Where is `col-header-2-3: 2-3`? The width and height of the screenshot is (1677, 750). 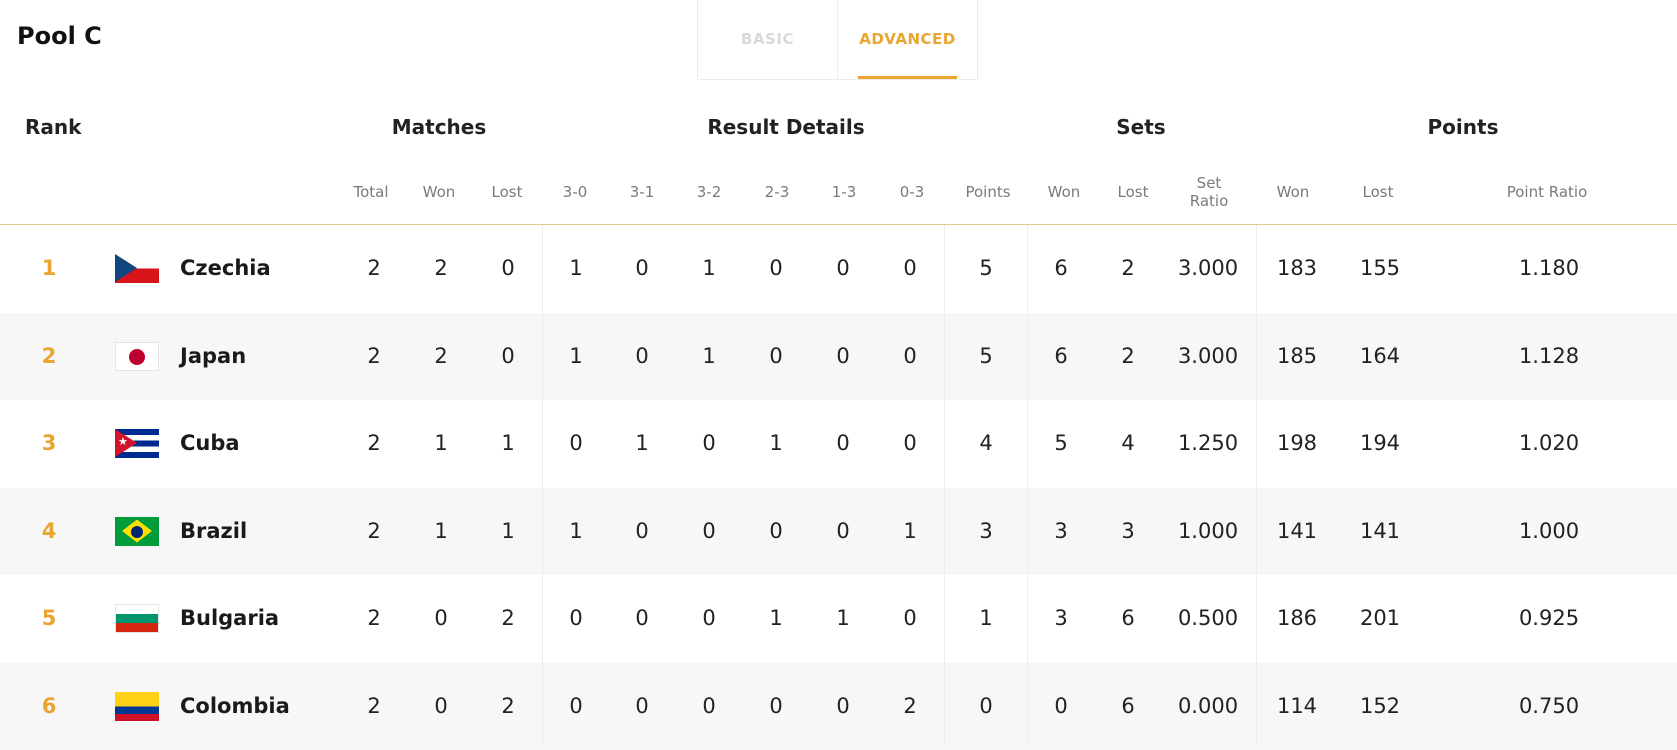 col-header-2-3: 2-3 is located at coordinates (777, 192).